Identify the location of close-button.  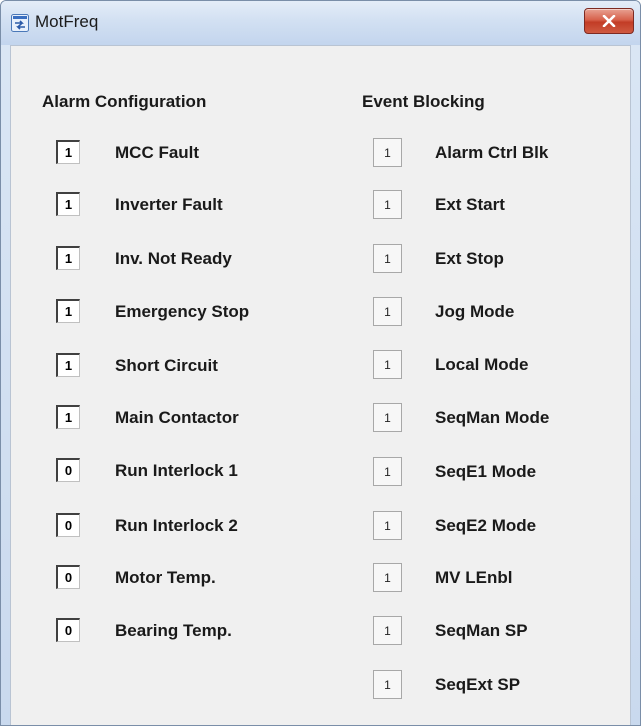
(609, 21).